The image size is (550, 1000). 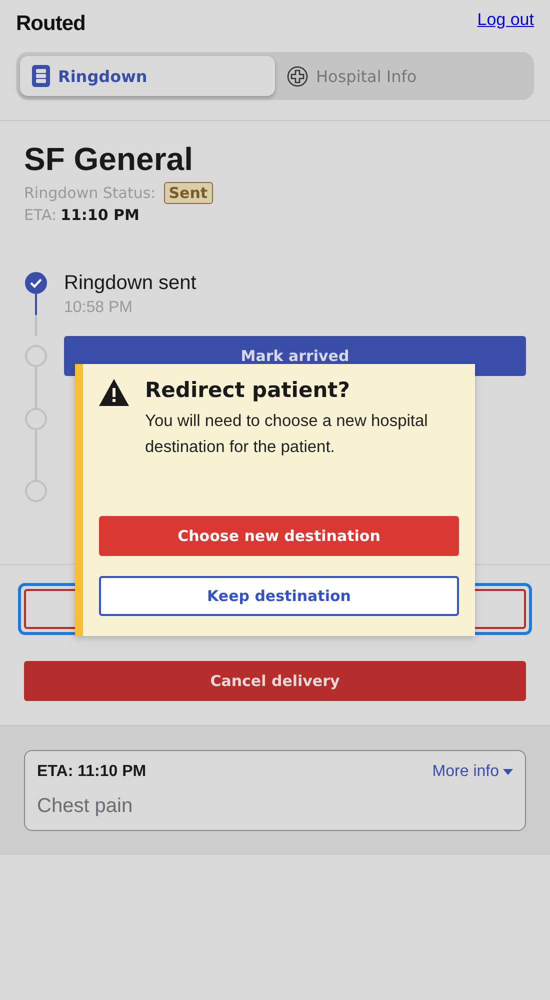 What do you see at coordinates (147, 76) in the screenshot?
I see `tab: Ringdown` at bounding box center [147, 76].